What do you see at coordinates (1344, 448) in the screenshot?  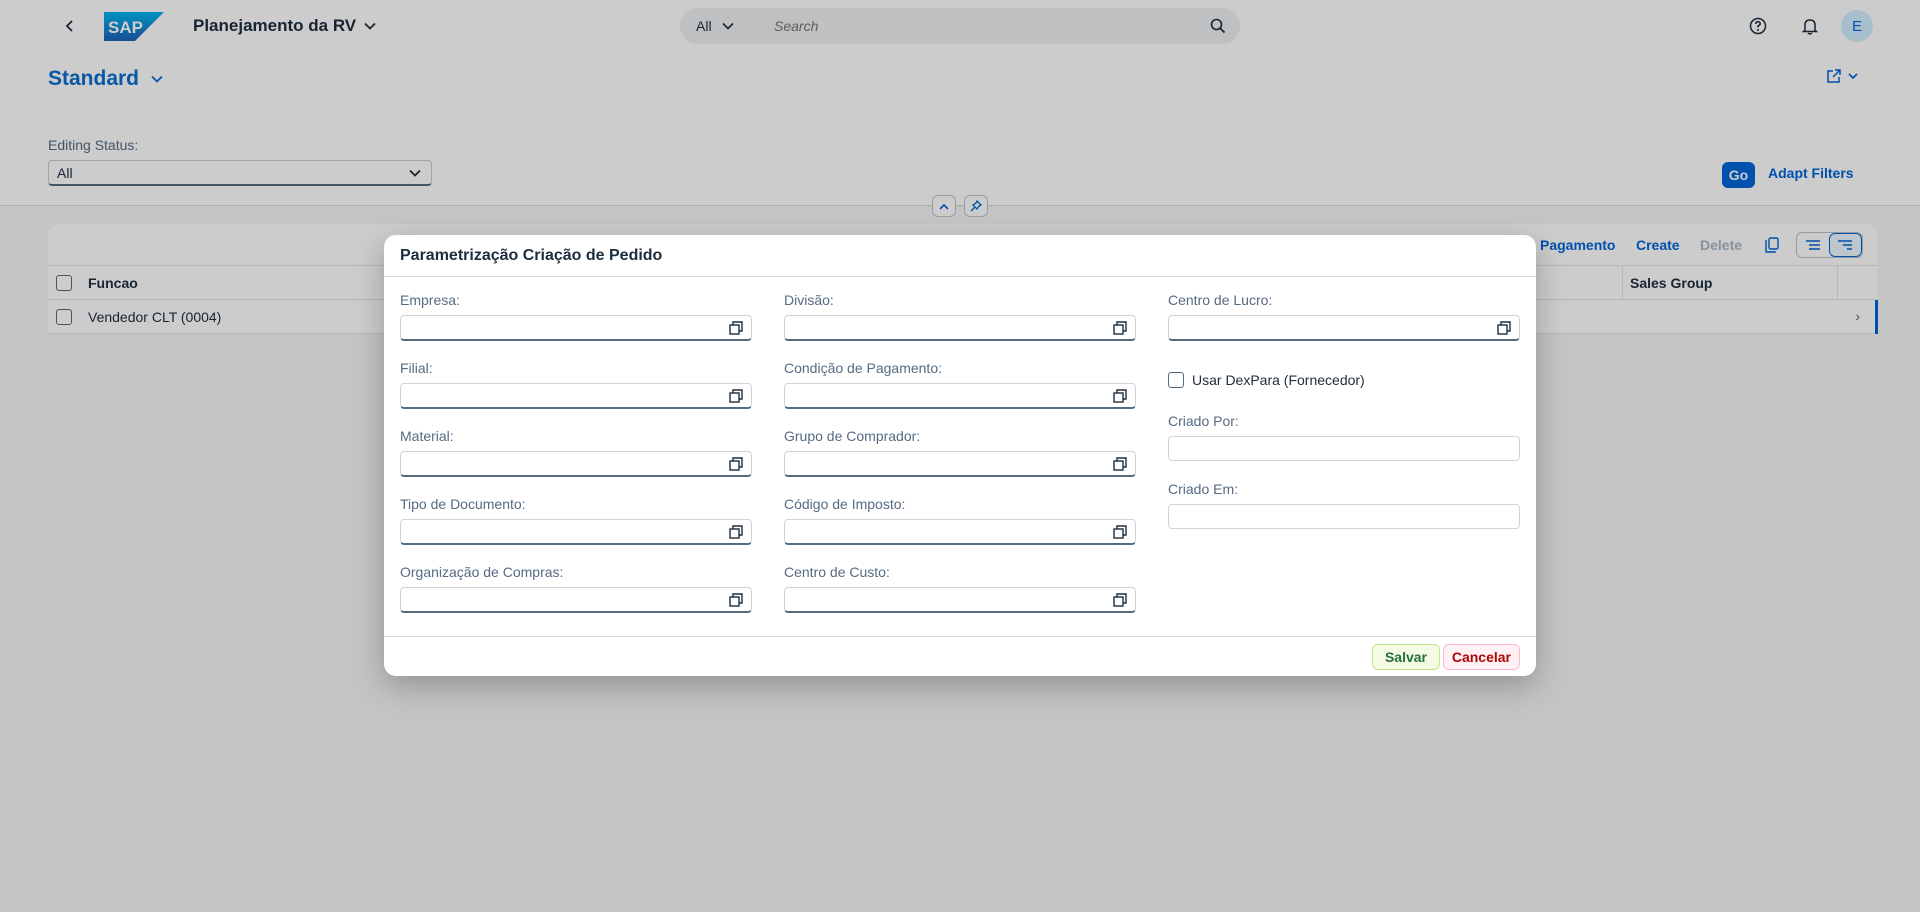 I see `criado-por-field` at bounding box center [1344, 448].